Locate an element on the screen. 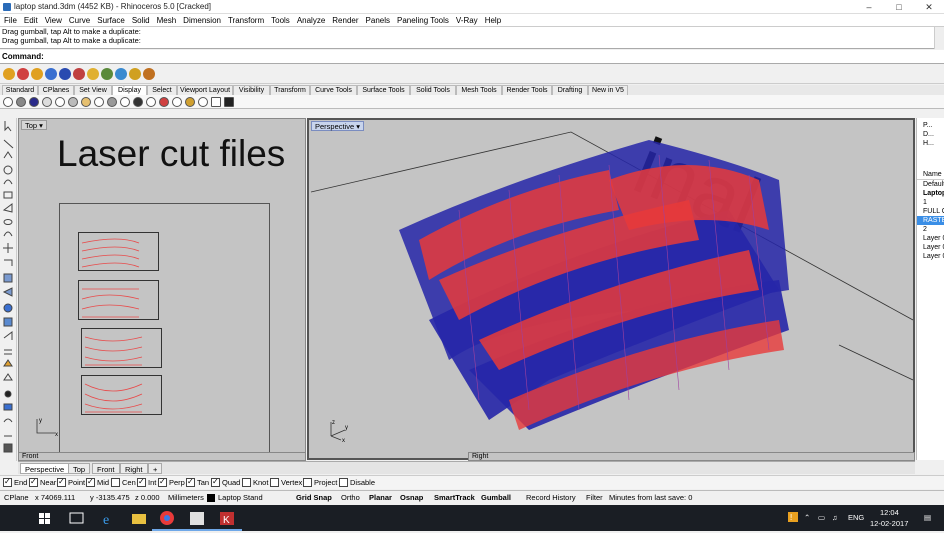 The height and width of the screenshot is (533, 944). minimize-icon: – is located at coordinates (869, 7).